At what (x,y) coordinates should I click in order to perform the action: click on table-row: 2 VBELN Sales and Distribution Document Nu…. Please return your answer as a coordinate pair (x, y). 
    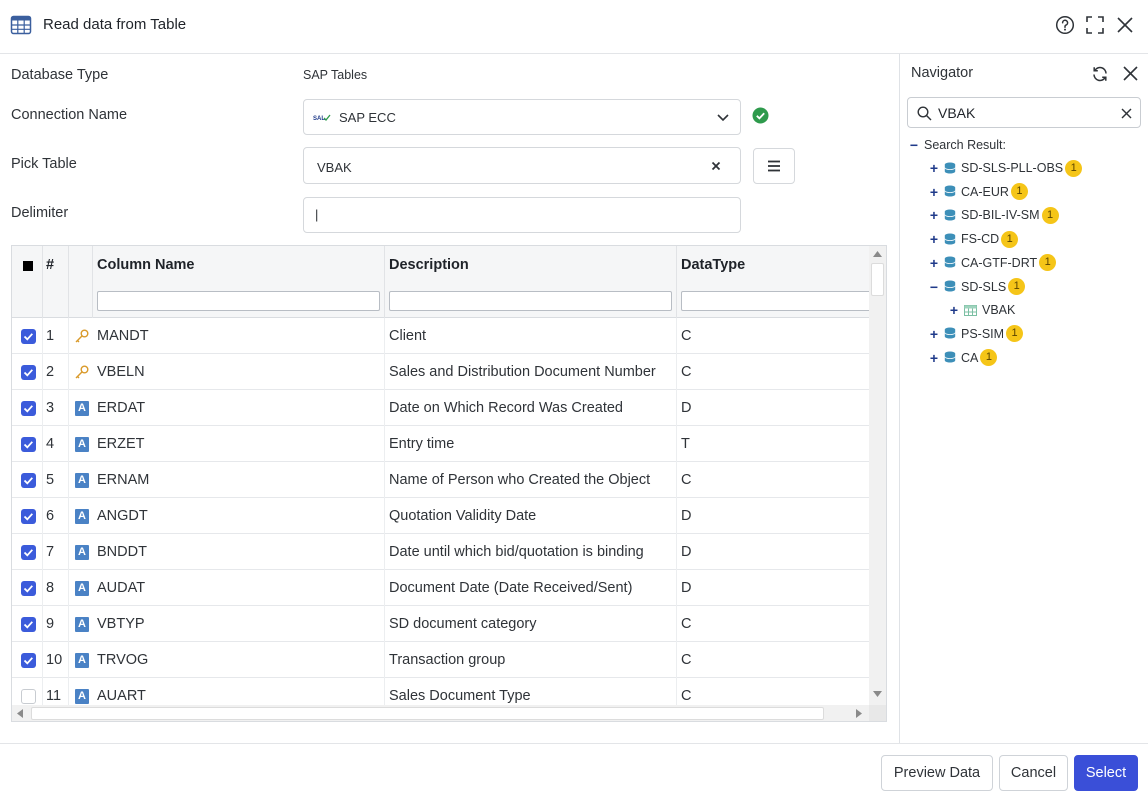
    Looking at the image, I should click on (440, 372).